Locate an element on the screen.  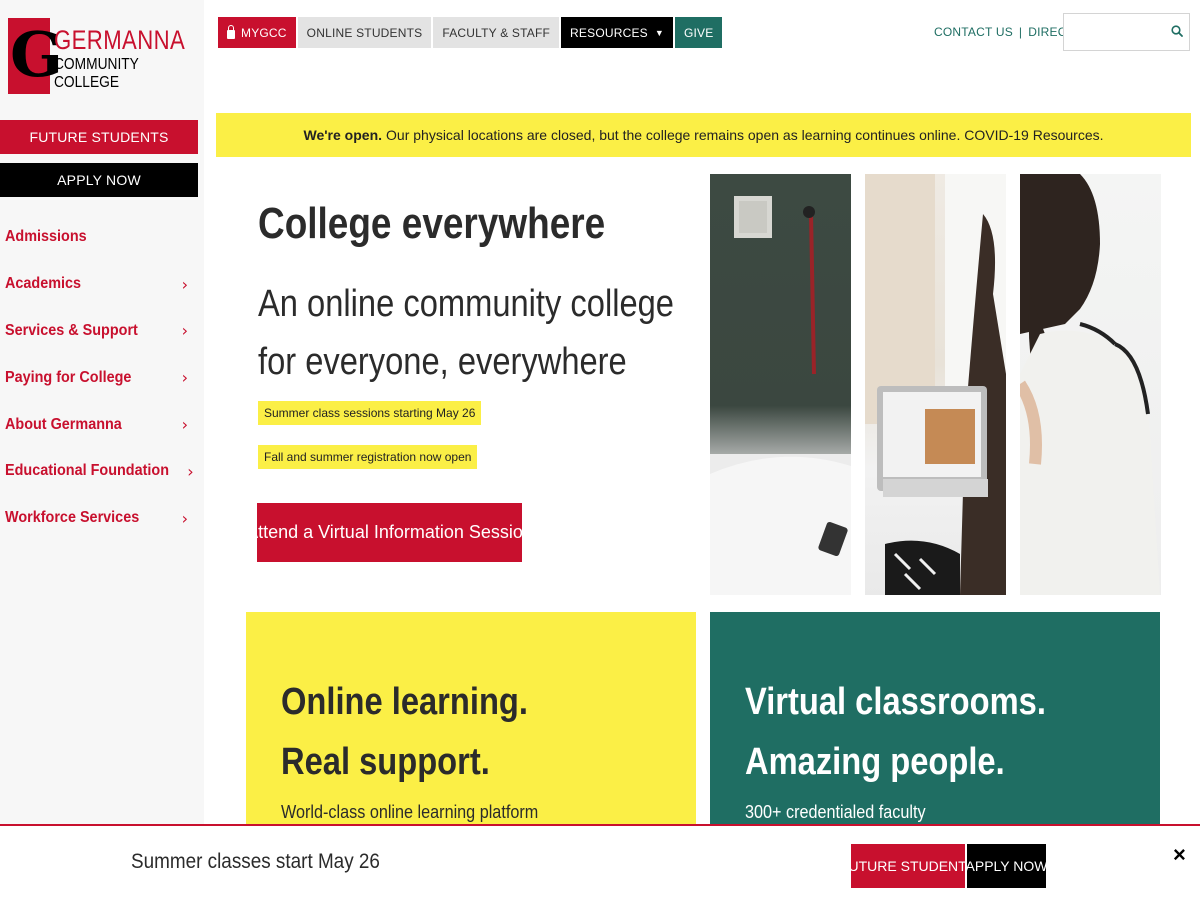
sidebar-item-paying-for-college: Paying for College › is located at coordinates (100, 377).